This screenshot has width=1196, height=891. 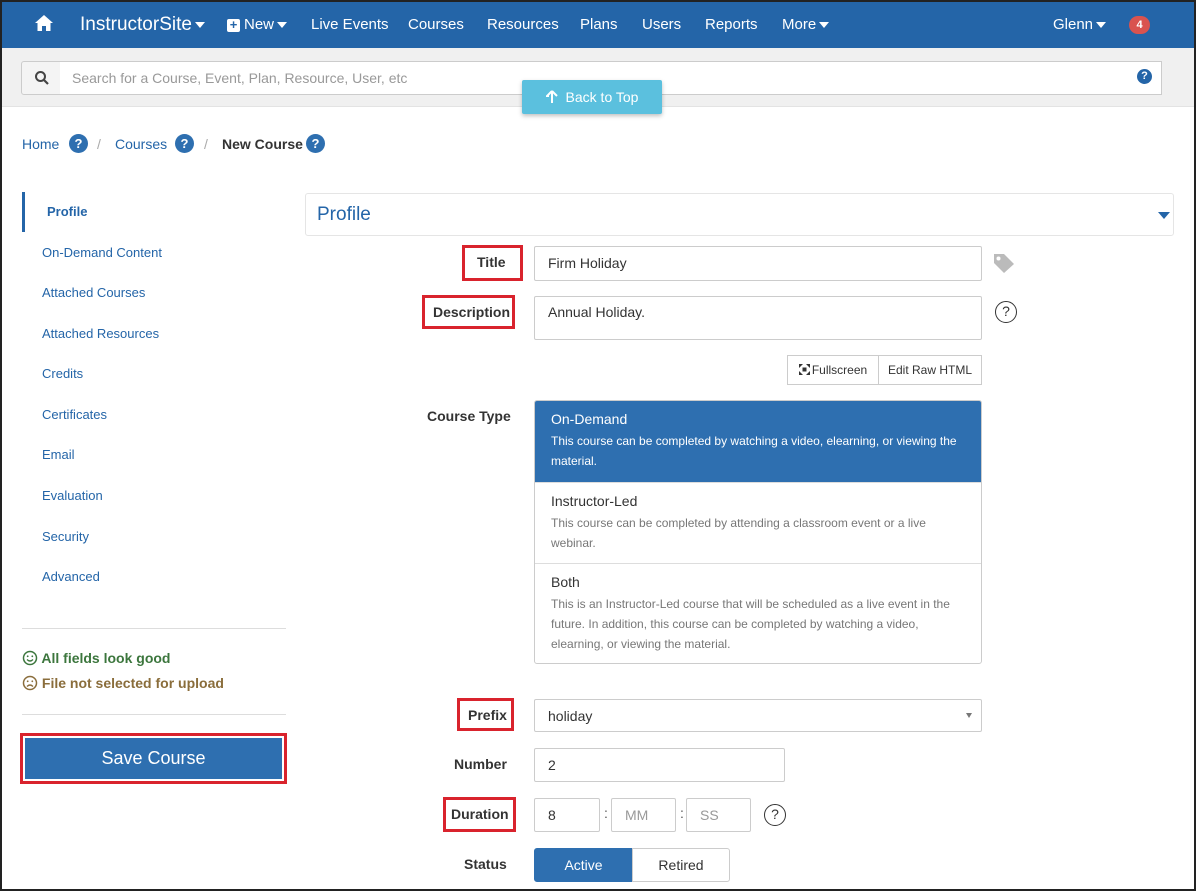 What do you see at coordinates (839, 370) in the screenshot?
I see `fullscreen-label: Fullscreen` at bounding box center [839, 370].